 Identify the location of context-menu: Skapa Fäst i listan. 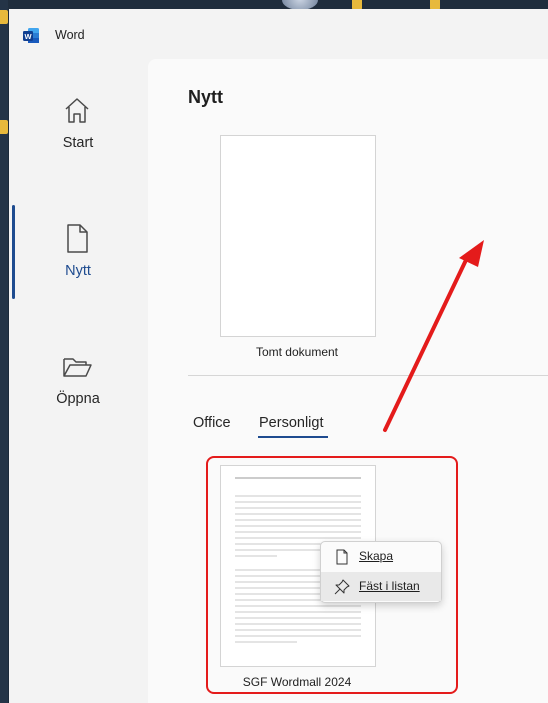
(381, 572).